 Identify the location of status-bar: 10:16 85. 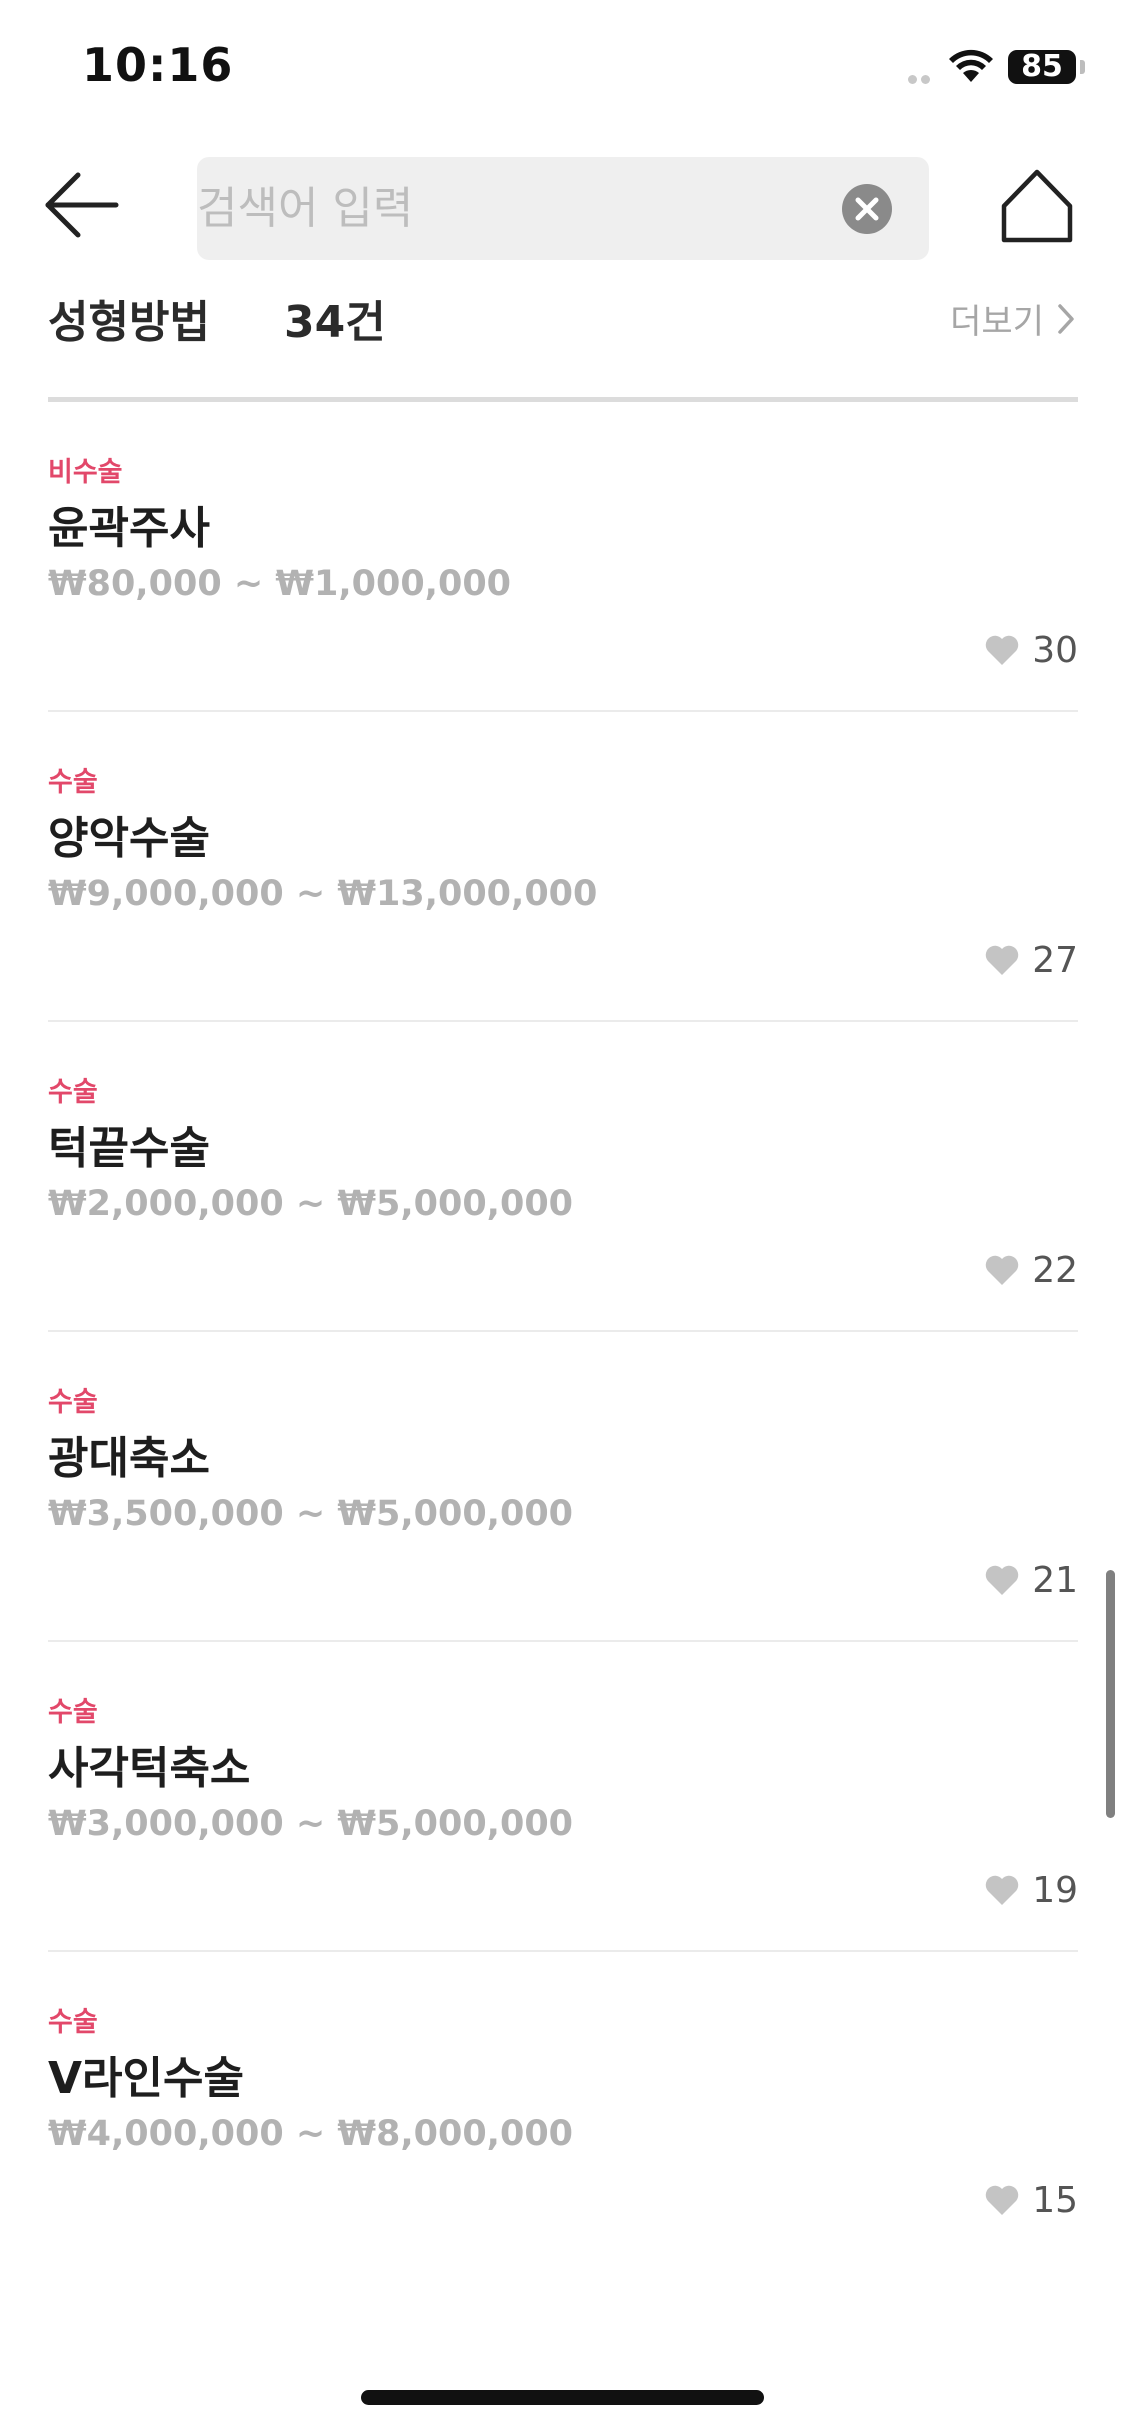
(562, 70).